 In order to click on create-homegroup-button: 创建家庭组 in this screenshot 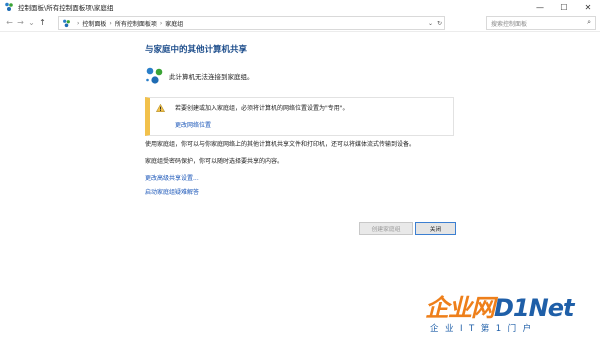, I will do `click(386, 228)`.